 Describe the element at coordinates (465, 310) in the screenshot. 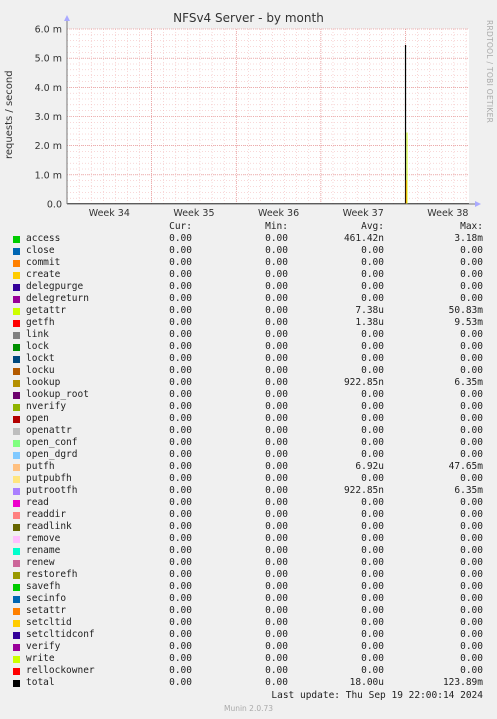

I see `legend-max-value: 50.83m` at that location.